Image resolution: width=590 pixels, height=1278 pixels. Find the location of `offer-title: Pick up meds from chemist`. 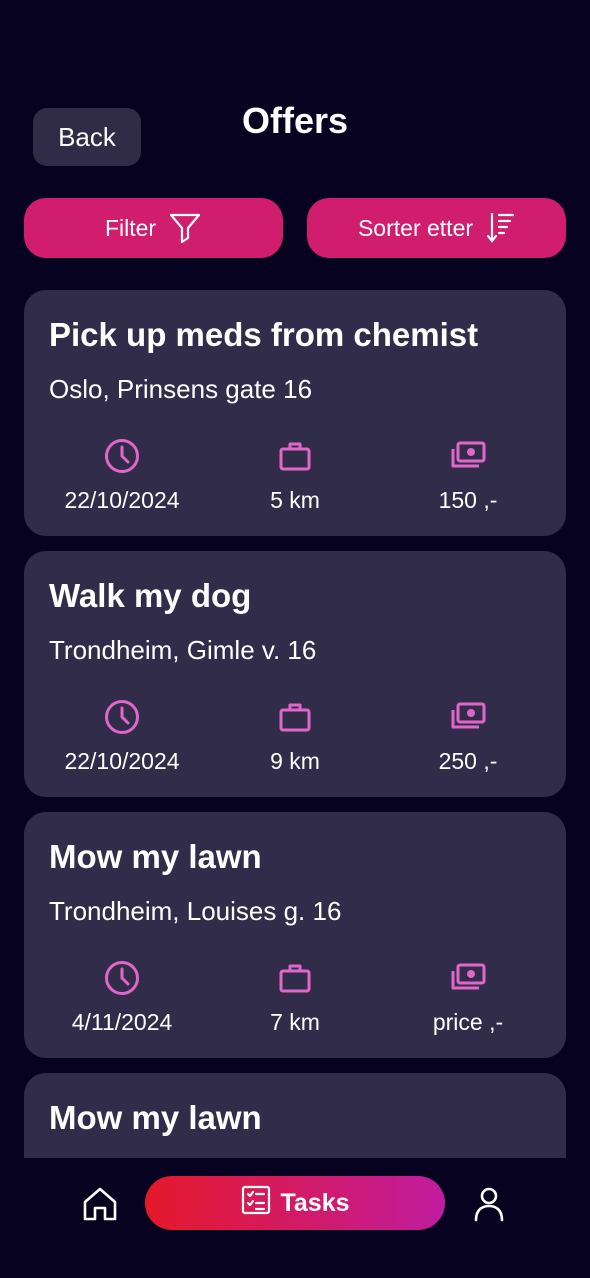

offer-title: Pick up meds from chemist is located at coordinates (264, 334).